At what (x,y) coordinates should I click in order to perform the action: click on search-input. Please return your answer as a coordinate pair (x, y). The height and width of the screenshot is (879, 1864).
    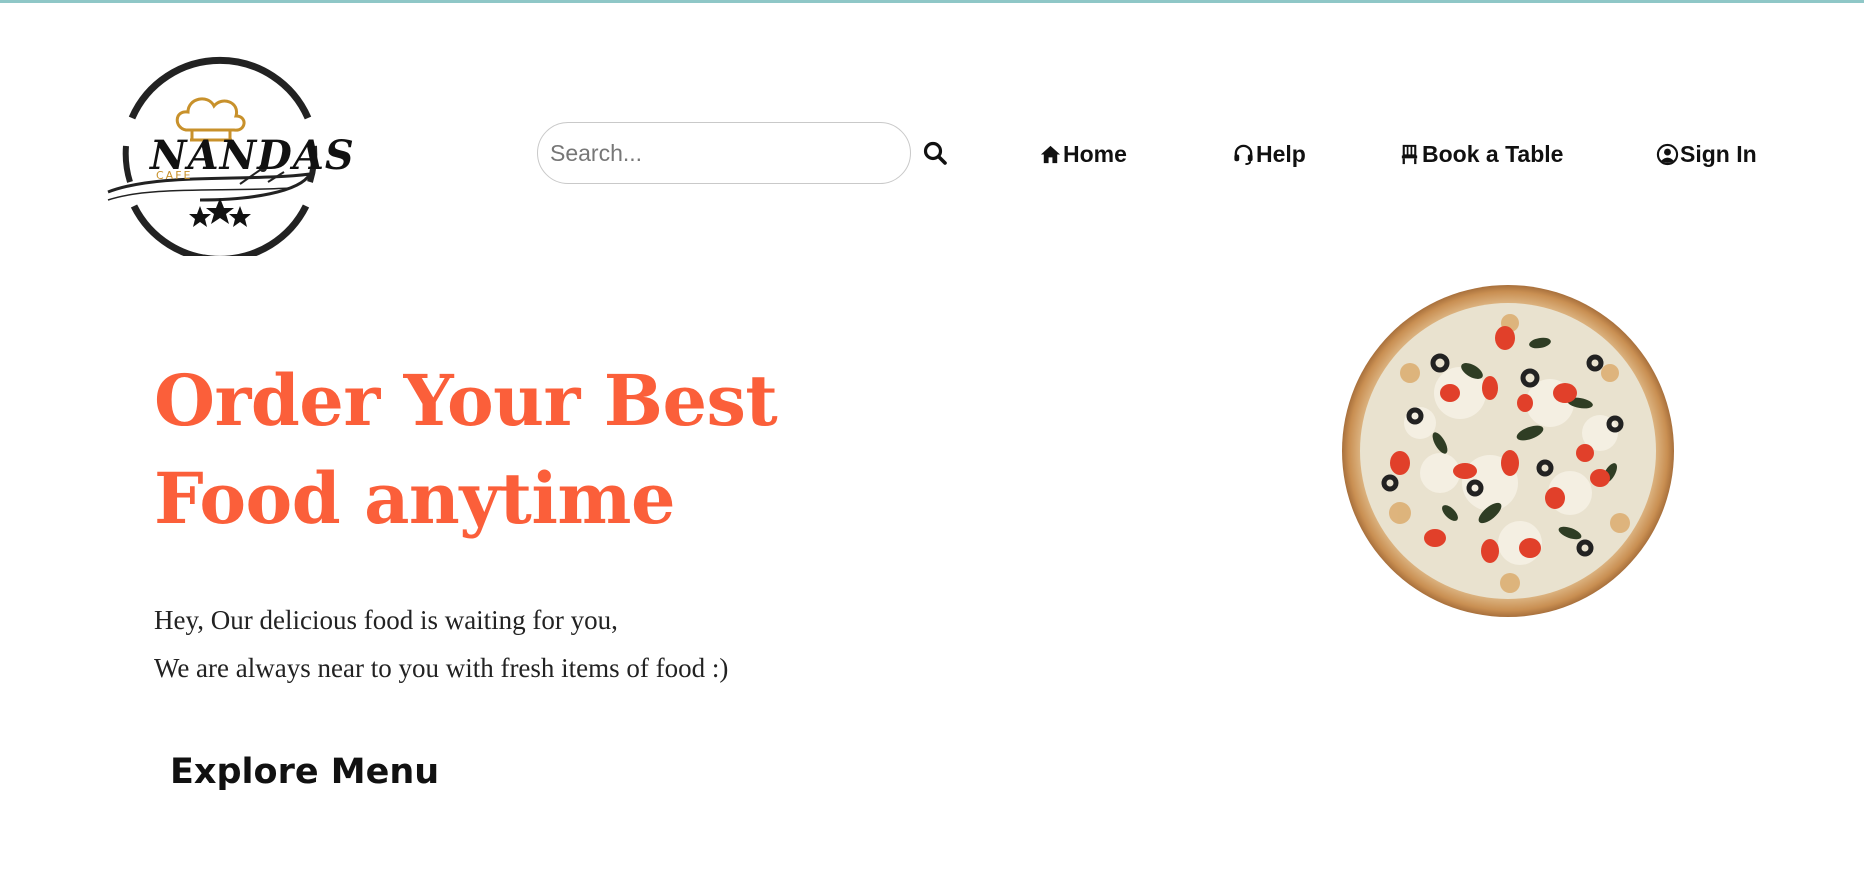
    Looking at the image, I should click on (724, 153).